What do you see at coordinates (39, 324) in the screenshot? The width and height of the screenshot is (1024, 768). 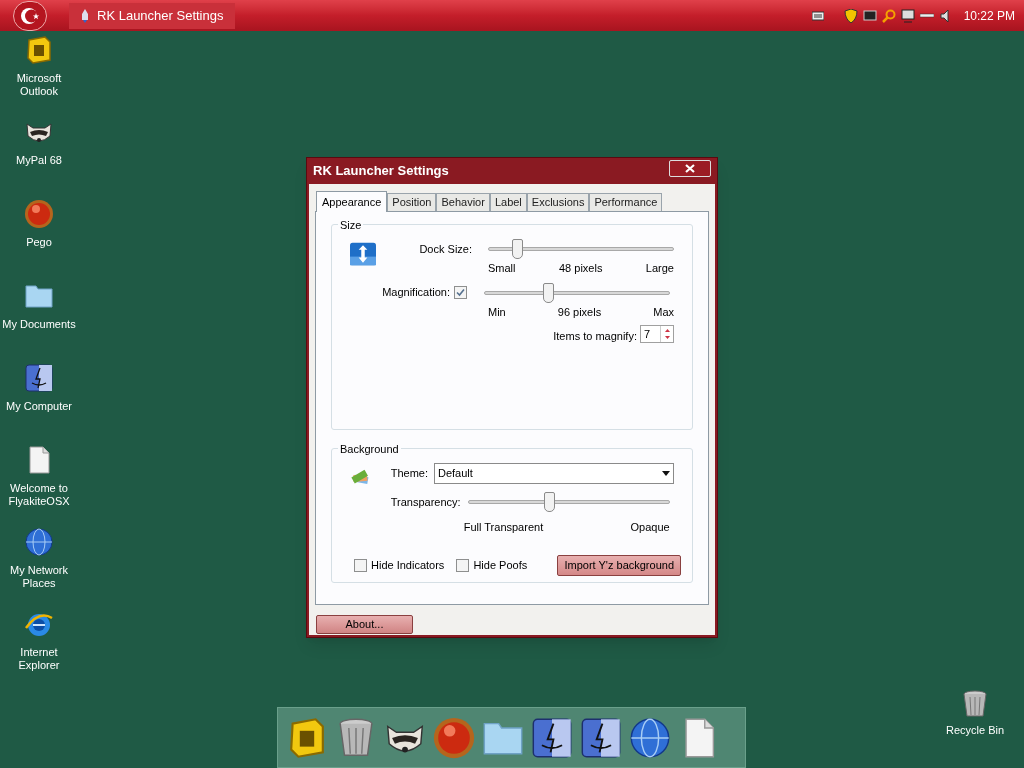 I see `desktop-icon-label: My Documents` at bounding box center [39, 324].